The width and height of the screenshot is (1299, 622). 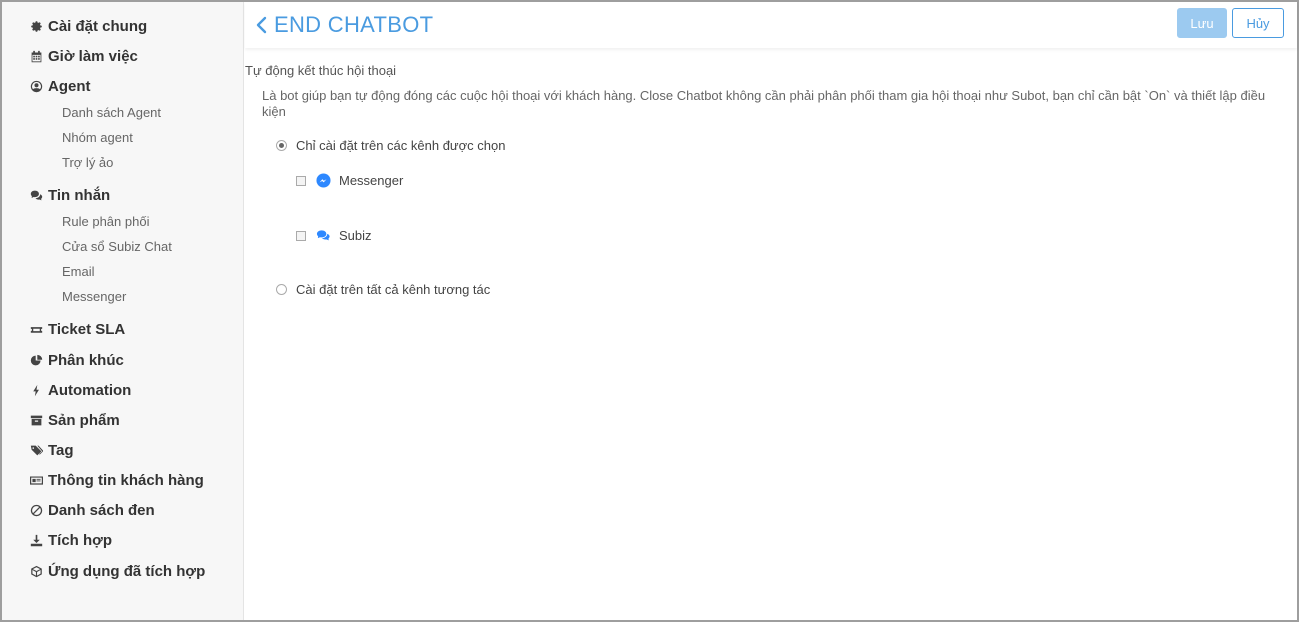 I want to click on calendar-icon, so click(x=36, y=57).